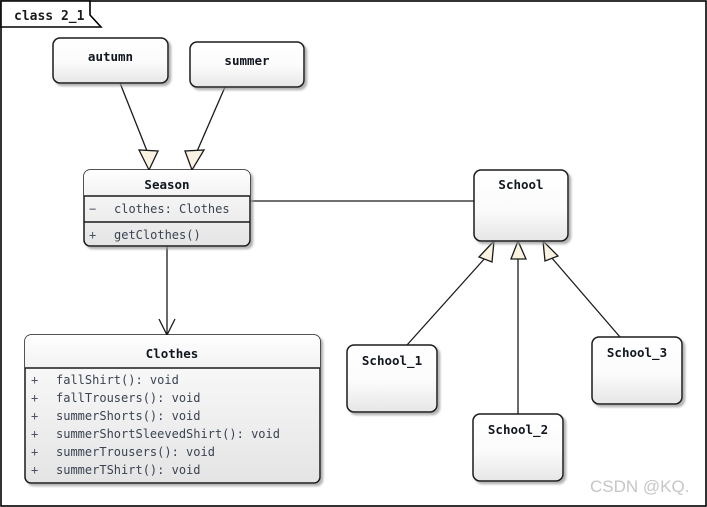 The width and height of the screenshot is (707, 507). Describe the element at coordinates (128, 470) in the screenshot. I see `clothes-m5-text: summerTShirt(): void` at that location.